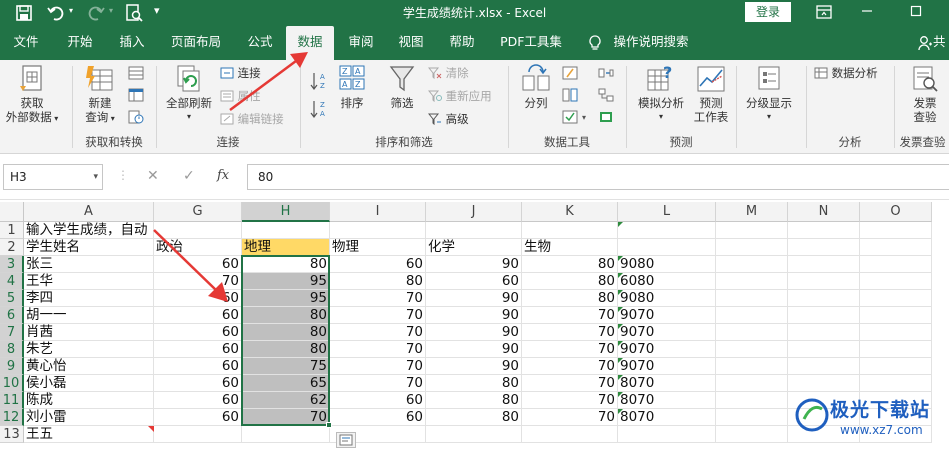 This screenshot has width=949, height=450. What do you see at coordinates (378, 212) in the screenshot?
I see `column-header-i: I` at bounding box center [378, 212].